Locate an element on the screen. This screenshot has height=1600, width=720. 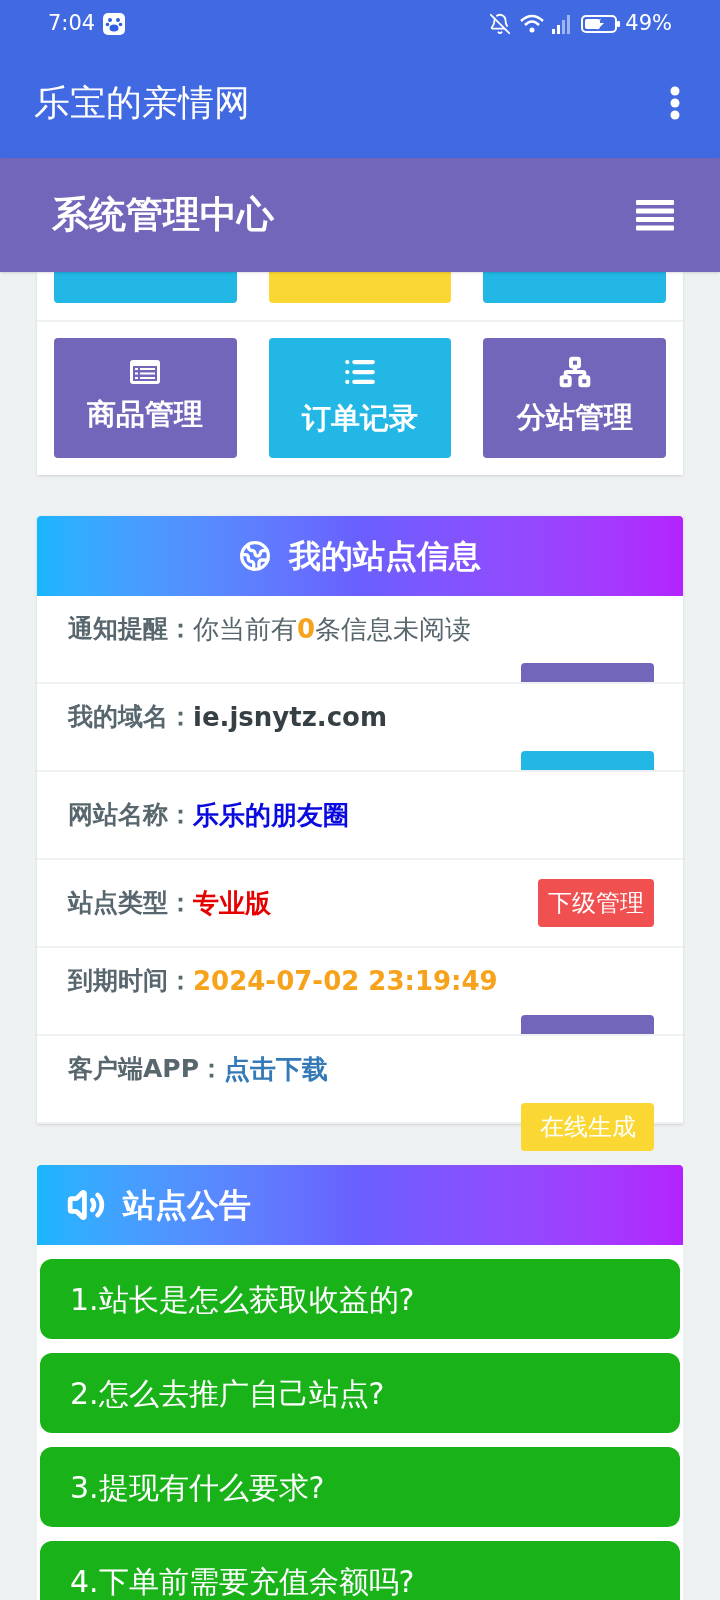
wifi-icon is located at coordinates (532, 24).